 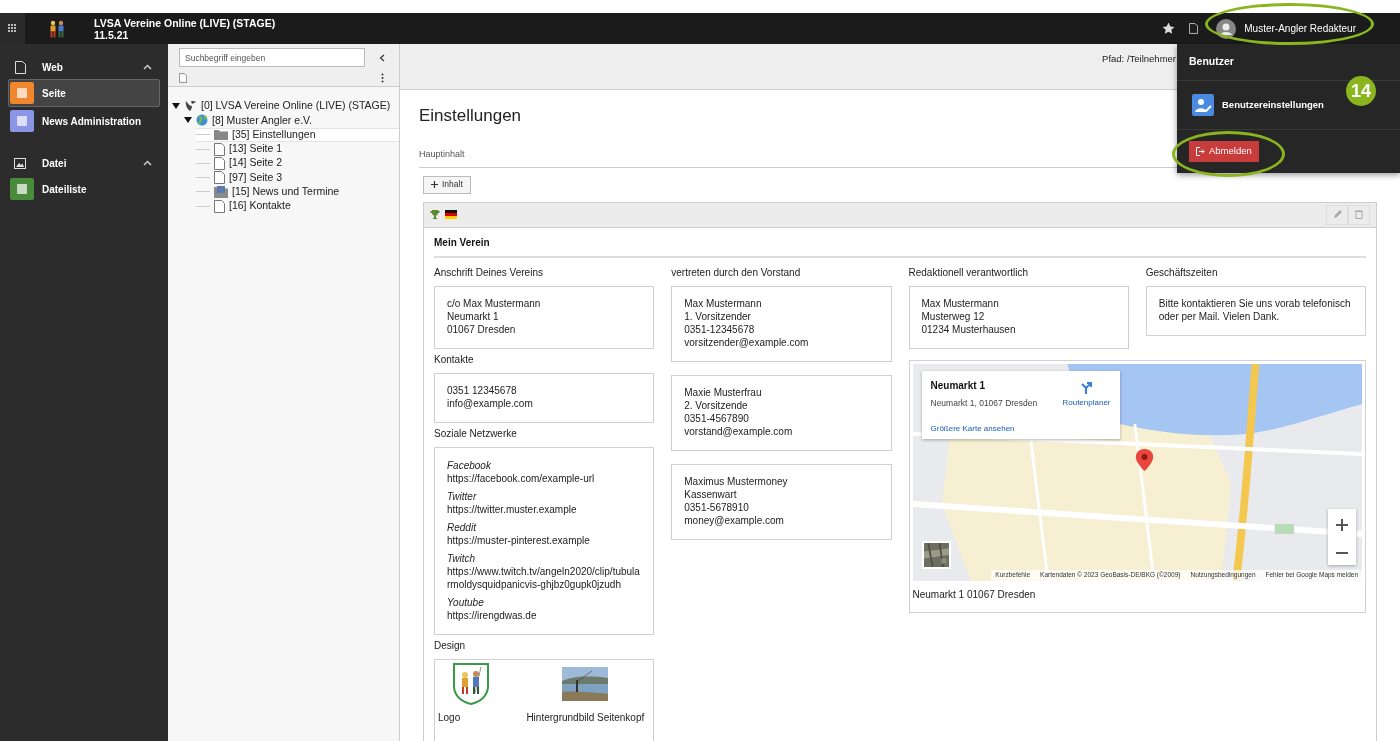 What do you see at coordinates (718, 316) in the screenshot?
I see `info-line: 1. Vorsitzender` at bounding box center [718, 316].